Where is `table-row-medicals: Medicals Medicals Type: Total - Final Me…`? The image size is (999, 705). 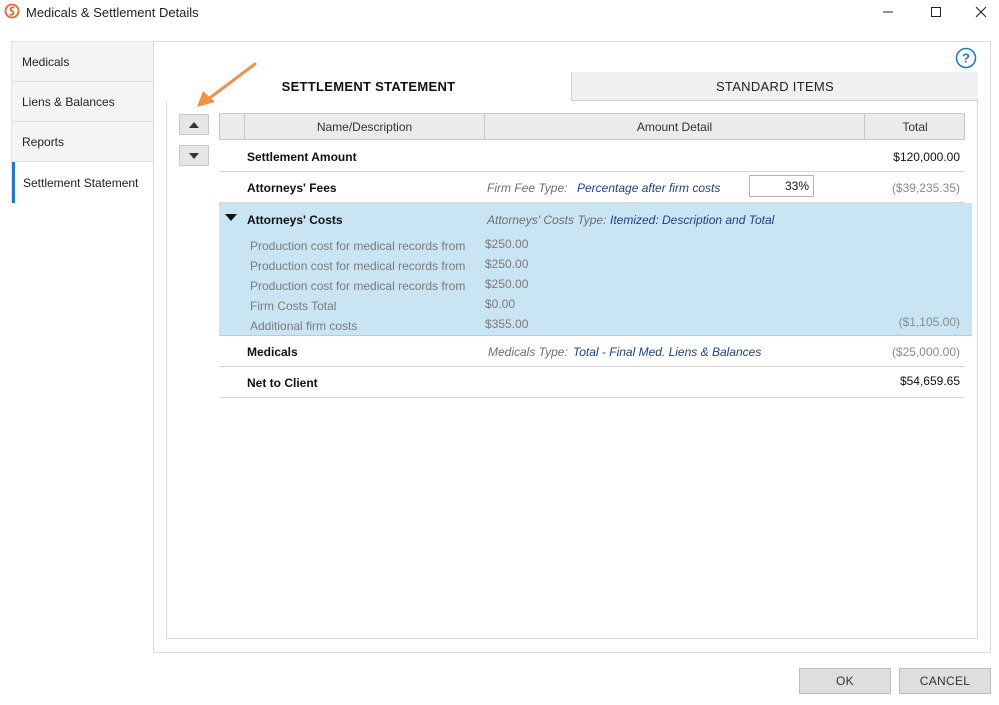 table-row-medicals: Medicals Medicals Type: Total - Final Me… is located at coordinates (592, 351).